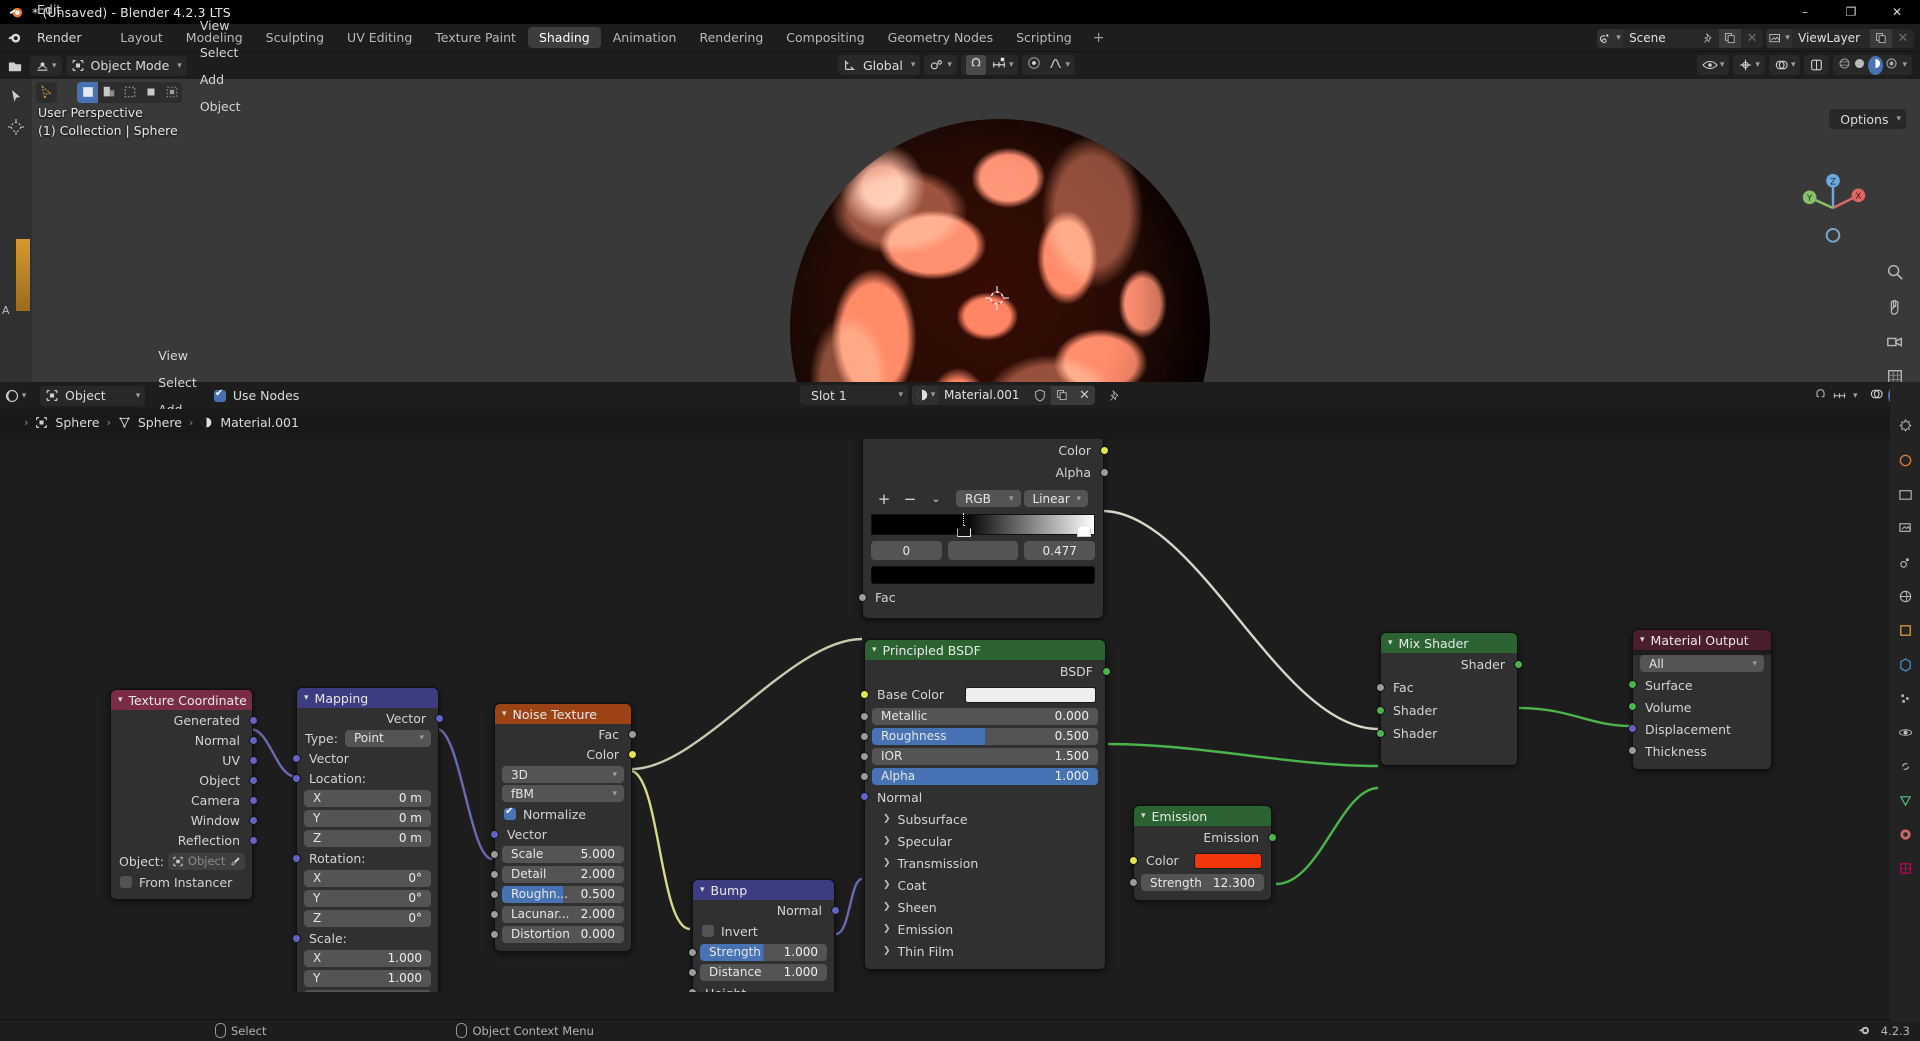 Image resolution: width=1920 pixels, height=1041 pixels. What do you see at coordinates (1730, 38) in the screenshot?
I see `new-scene-icon` at bounding box center [1730, 38].